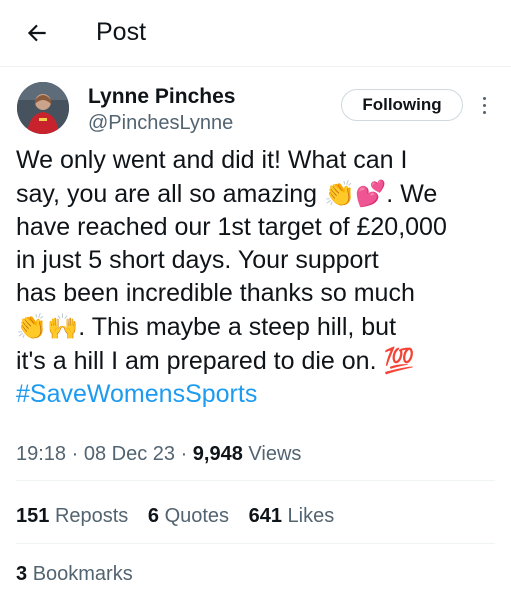 This screenshot has height=600, width=511. What do you see at coordinates (258, 394) in the screenshot?
I see `hashtag-link: #SaveWomensSports` at bounding box center [258, 394].